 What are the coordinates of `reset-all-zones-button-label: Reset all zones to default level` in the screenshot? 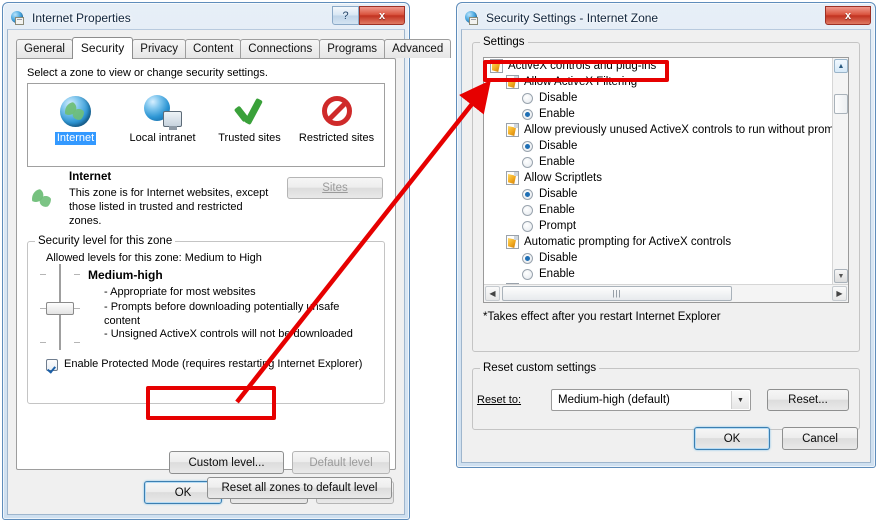 It's located at (299, 488).